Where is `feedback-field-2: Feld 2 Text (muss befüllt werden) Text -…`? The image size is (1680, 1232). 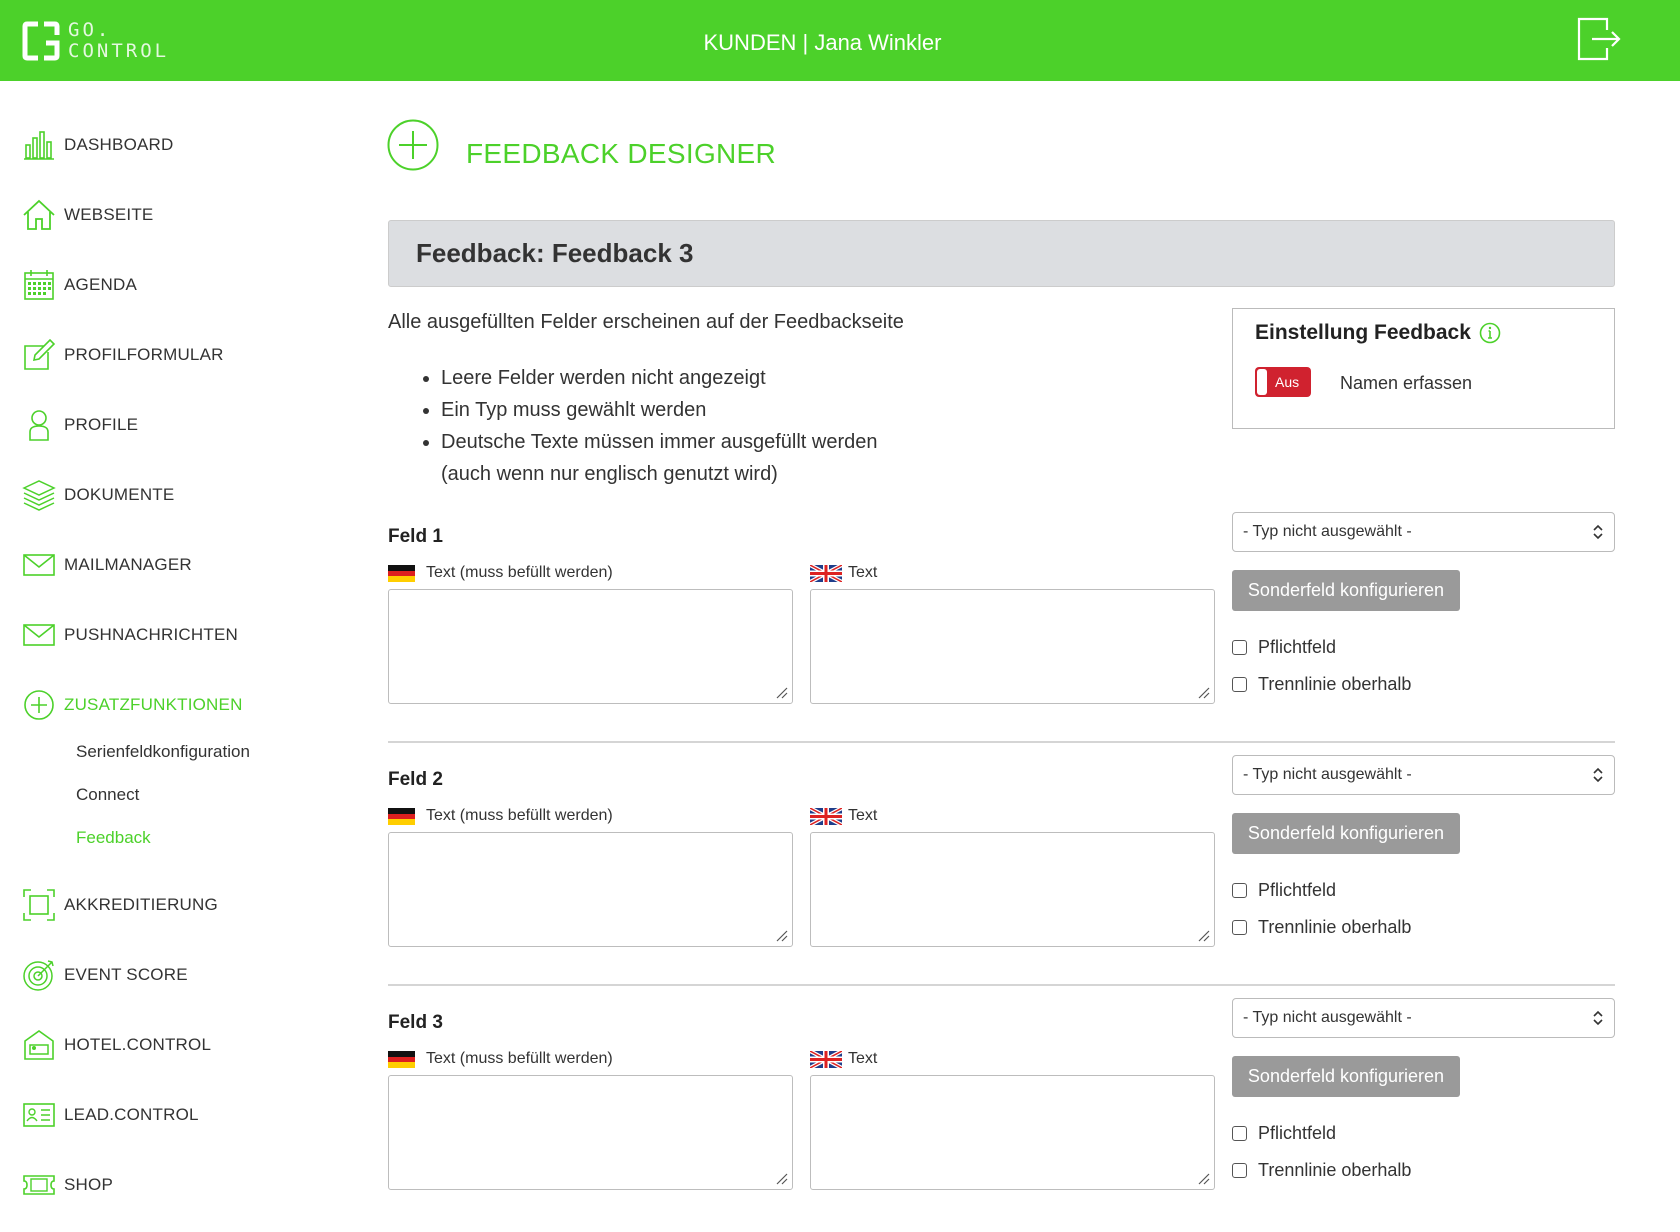
feedback-field-2: Feld 2 Text (muss befüllt werden) Text -… is located at coordinates (1001, 872).